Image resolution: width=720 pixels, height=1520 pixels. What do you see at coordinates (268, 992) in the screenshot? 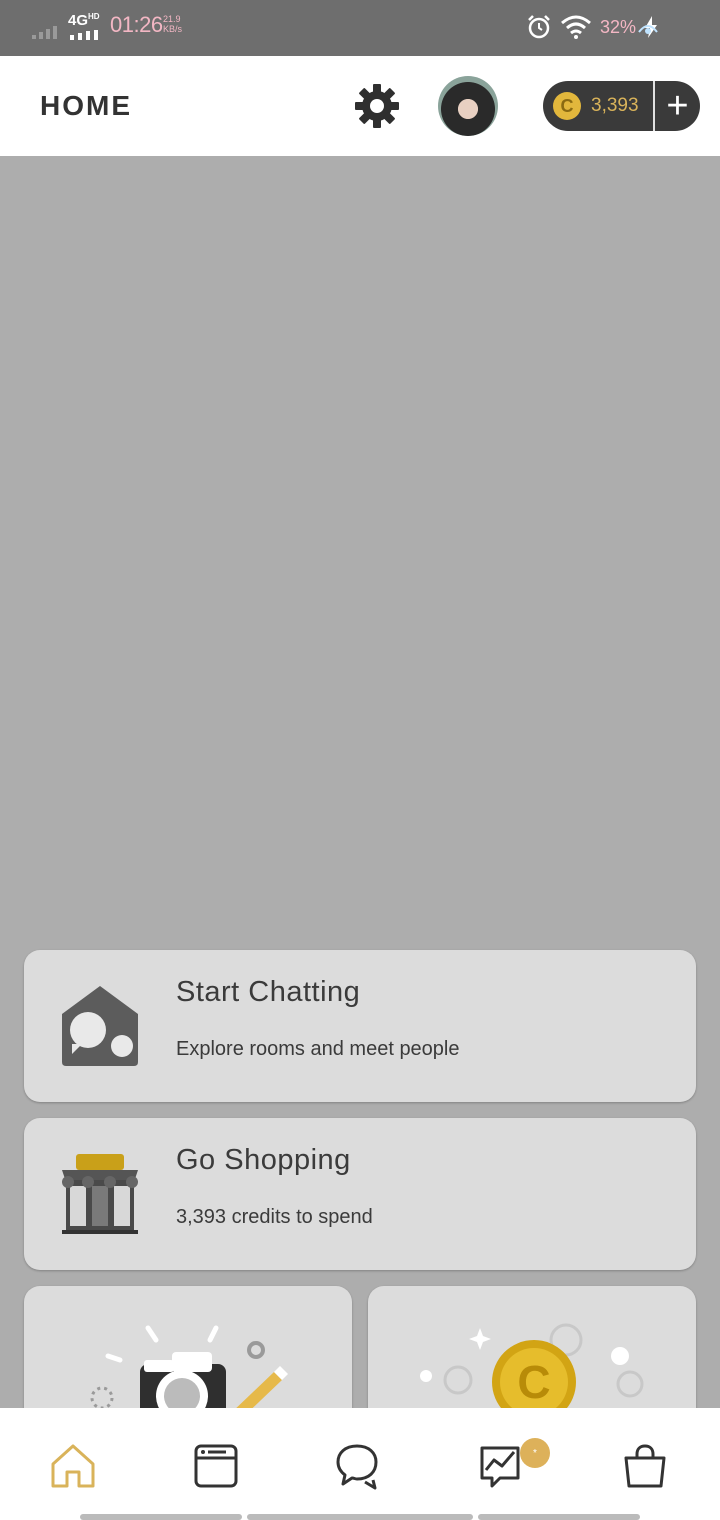
I see `card-title: Start Chatting` at bounding box center [268, 992].